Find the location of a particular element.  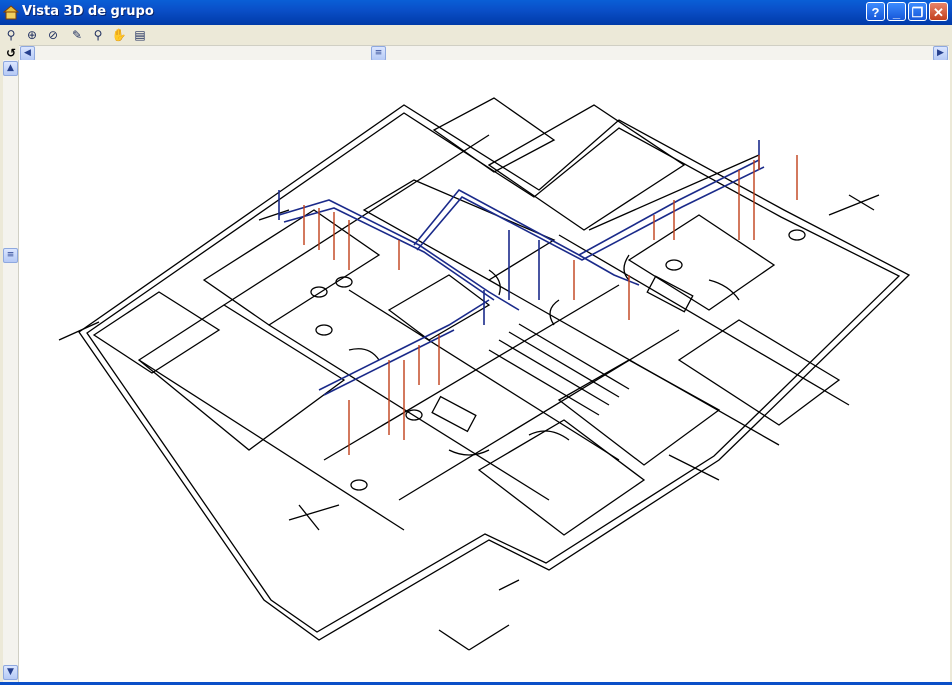

window-title: Vista 3D de grupo is located at coordinates (88, 11).